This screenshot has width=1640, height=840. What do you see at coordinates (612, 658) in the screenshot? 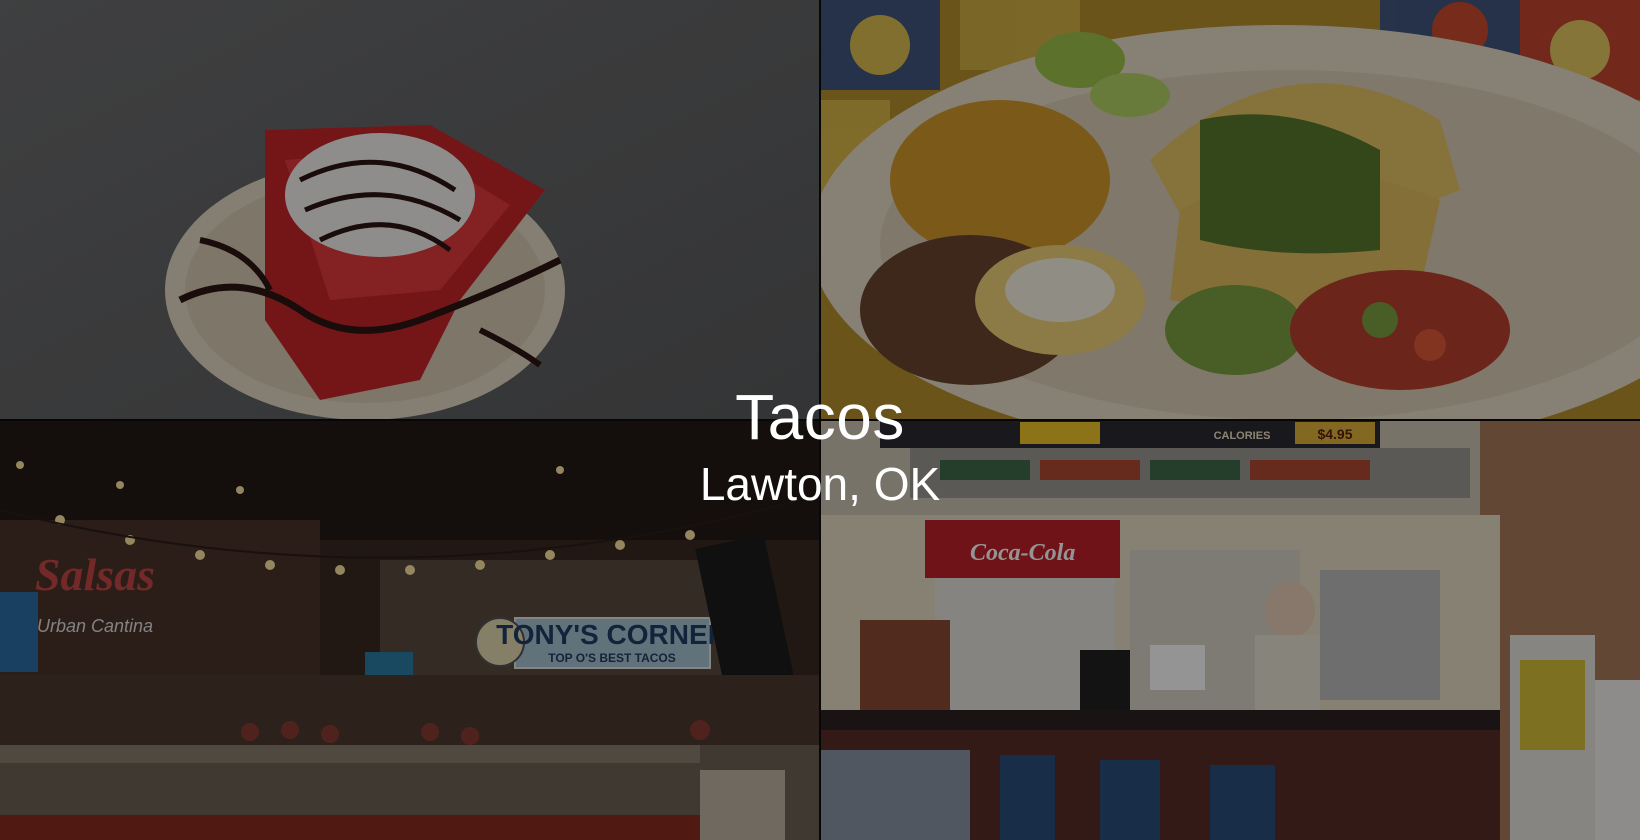
I see `tonys-corner-subsign: TOP O'S BEST TACOS` at bounding box center [612, 658].